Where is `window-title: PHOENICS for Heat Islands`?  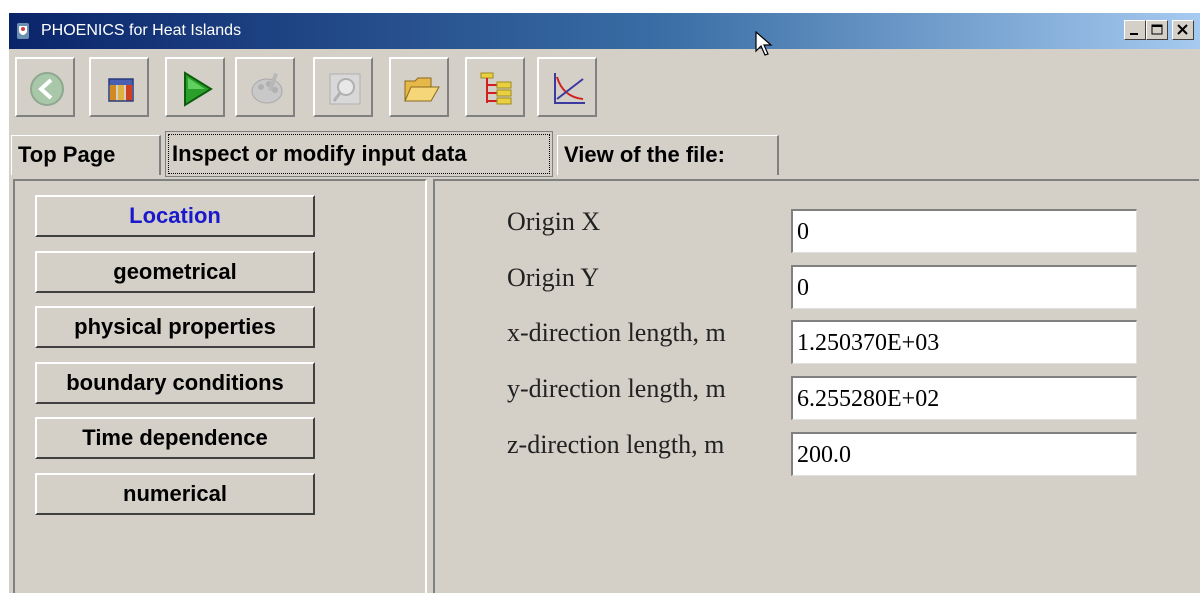 window-title: PHOENICS for Heat Islands is located at coordinates (141, 30).